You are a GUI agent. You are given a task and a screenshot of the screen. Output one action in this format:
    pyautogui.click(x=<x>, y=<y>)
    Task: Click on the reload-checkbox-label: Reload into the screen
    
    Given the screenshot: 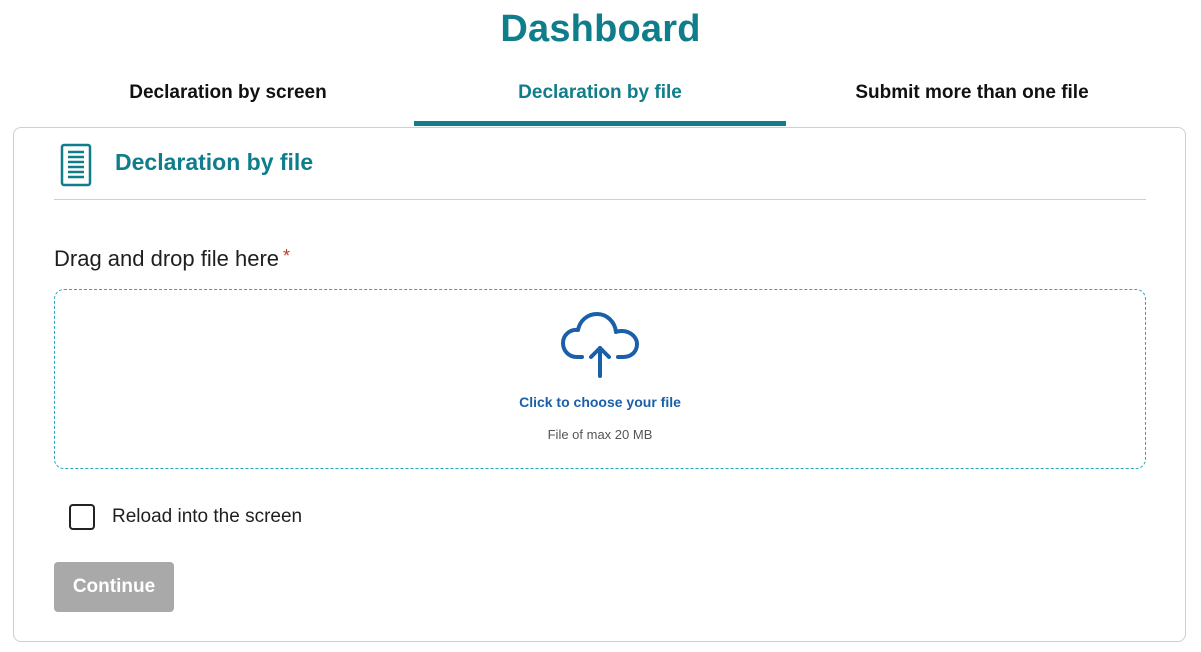 What is the action you would take?
    pyautogui.click(x=207, y=516)
    